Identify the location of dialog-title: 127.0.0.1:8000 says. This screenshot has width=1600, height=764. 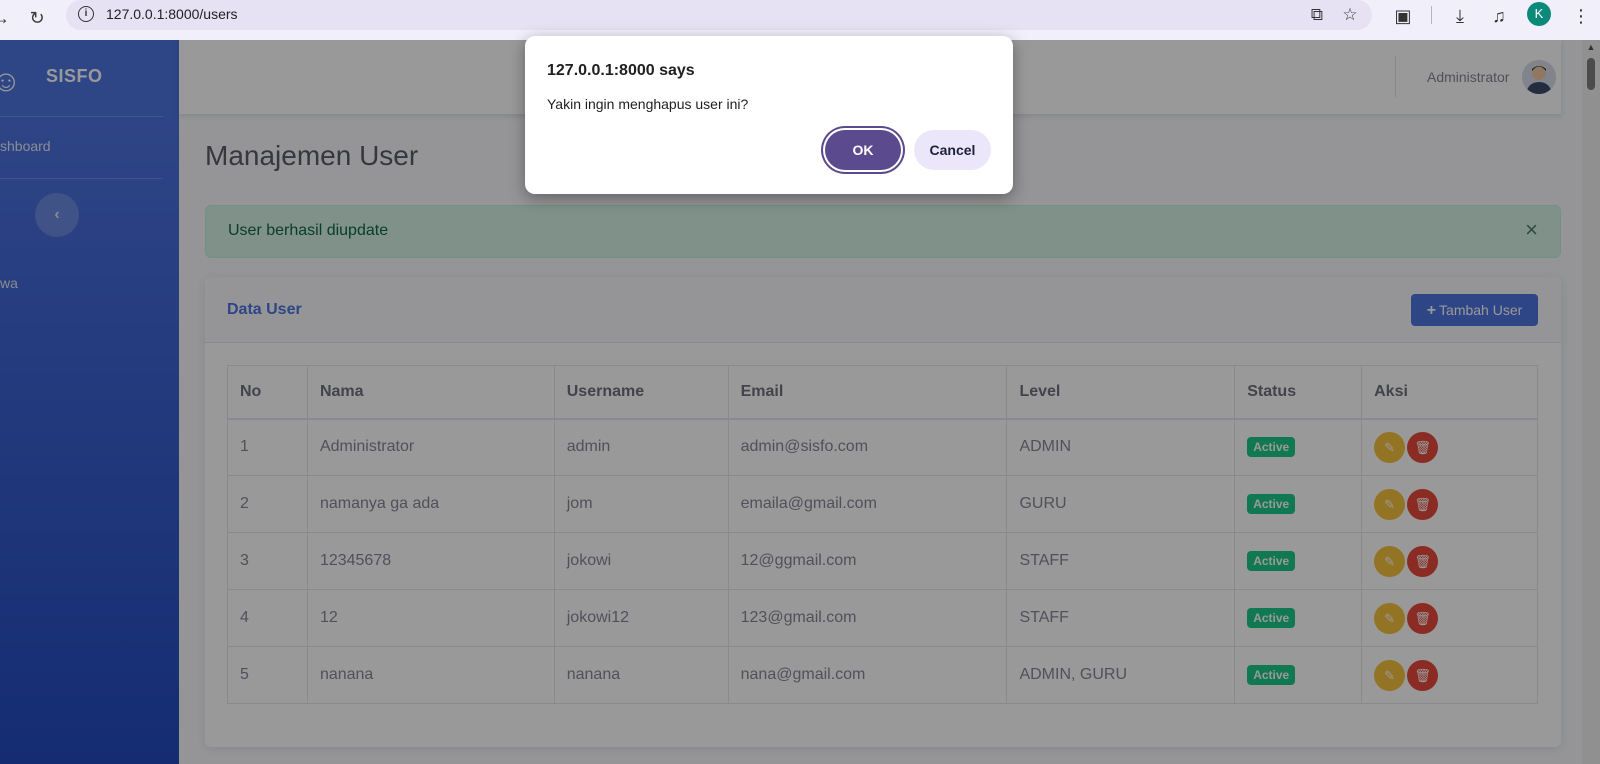
(621, 70).